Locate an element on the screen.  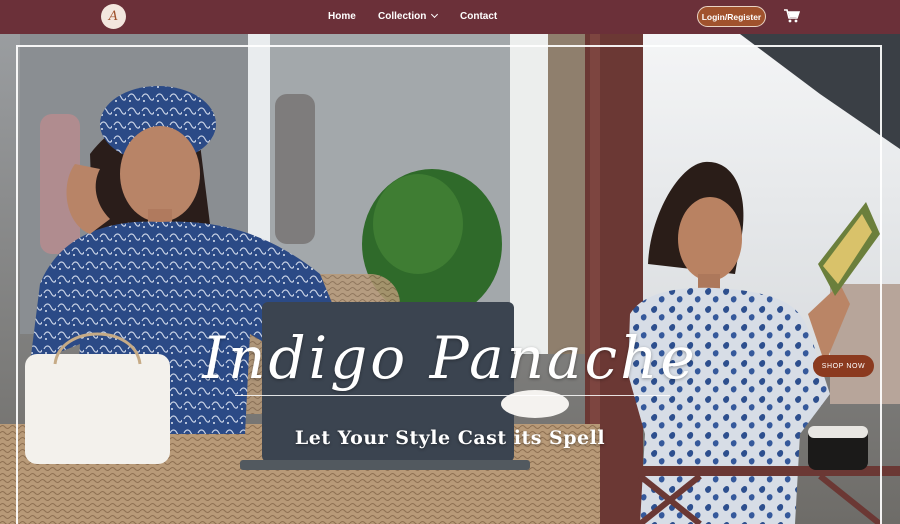
nav-collection-link: Collection is located at coordinates (408, 16).